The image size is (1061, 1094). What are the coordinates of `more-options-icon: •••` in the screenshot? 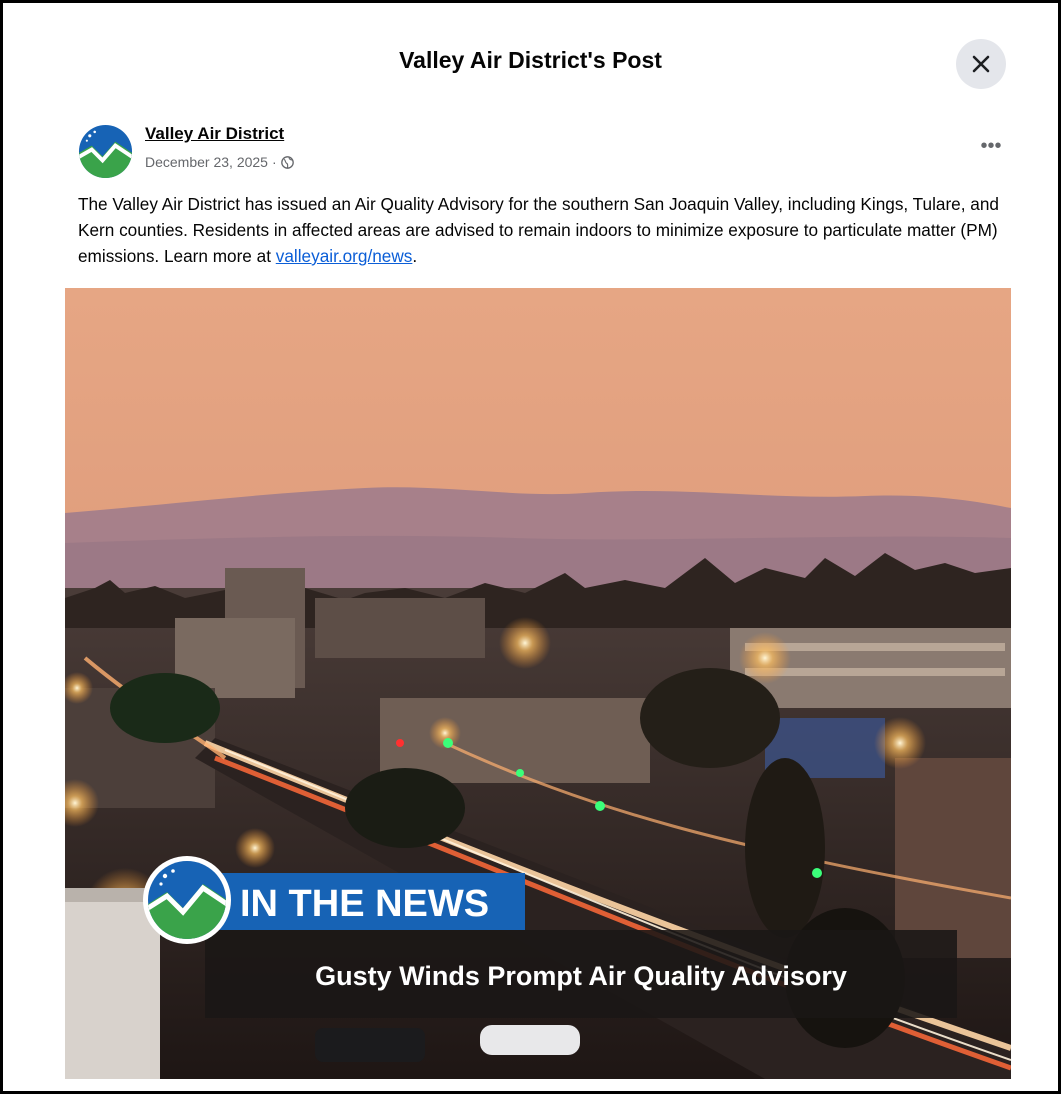 It's located at (991, 146).